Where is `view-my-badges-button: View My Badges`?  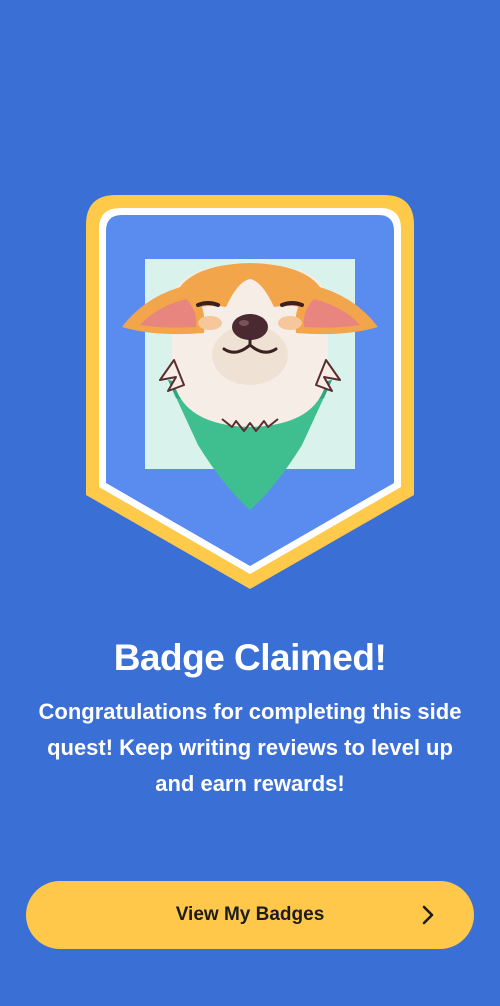
view-my-badges-button: View My Badges is located at coordinates (250, 915).